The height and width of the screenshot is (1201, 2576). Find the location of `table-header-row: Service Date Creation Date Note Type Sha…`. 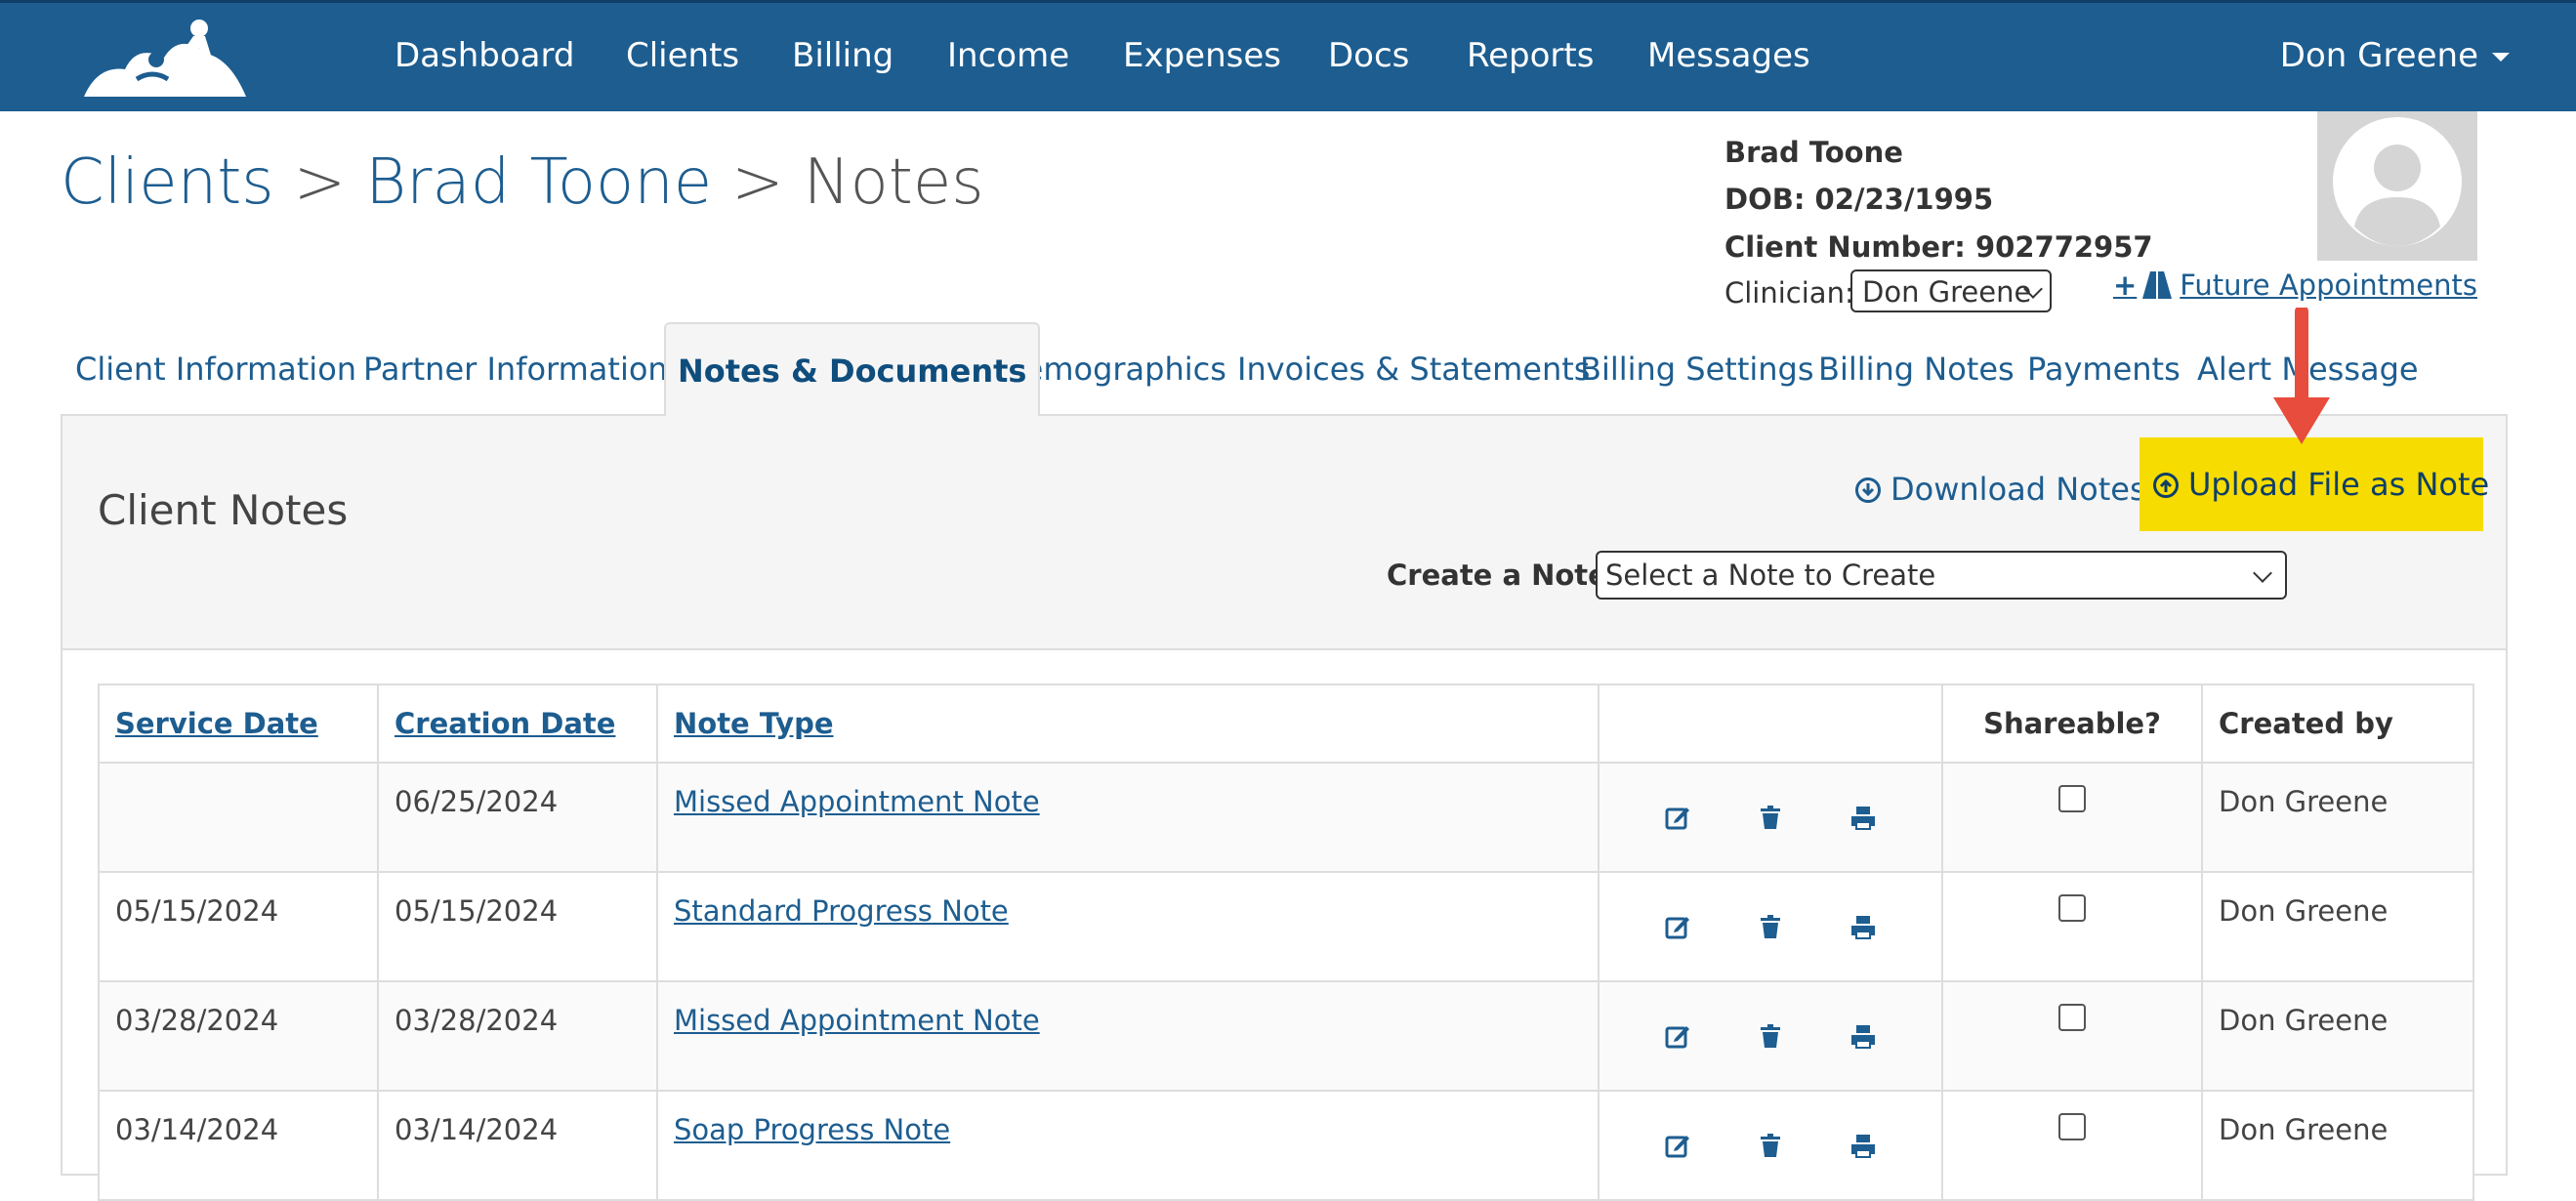

table-header-row: Service Date Creation Date Note Type Sha… is located at coordinates (1286, 723).